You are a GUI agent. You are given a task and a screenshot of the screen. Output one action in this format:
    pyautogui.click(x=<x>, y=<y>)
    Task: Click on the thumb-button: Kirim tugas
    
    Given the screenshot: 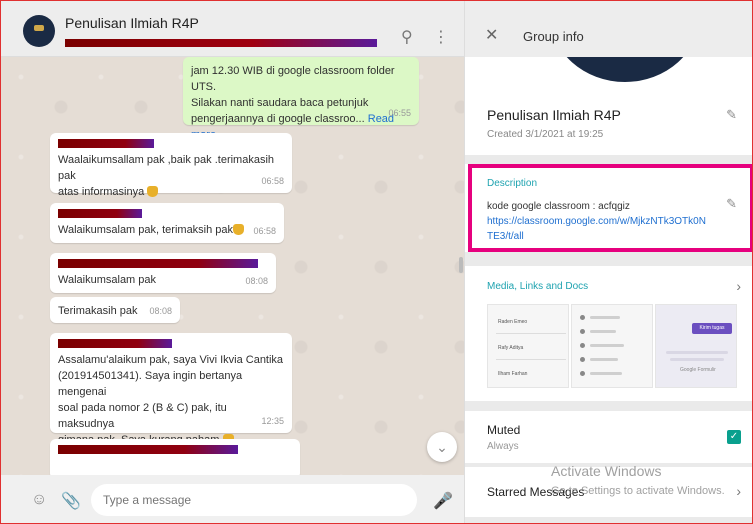 What is the action you would take?
    pyautogui.click(x=712, y=328)
    